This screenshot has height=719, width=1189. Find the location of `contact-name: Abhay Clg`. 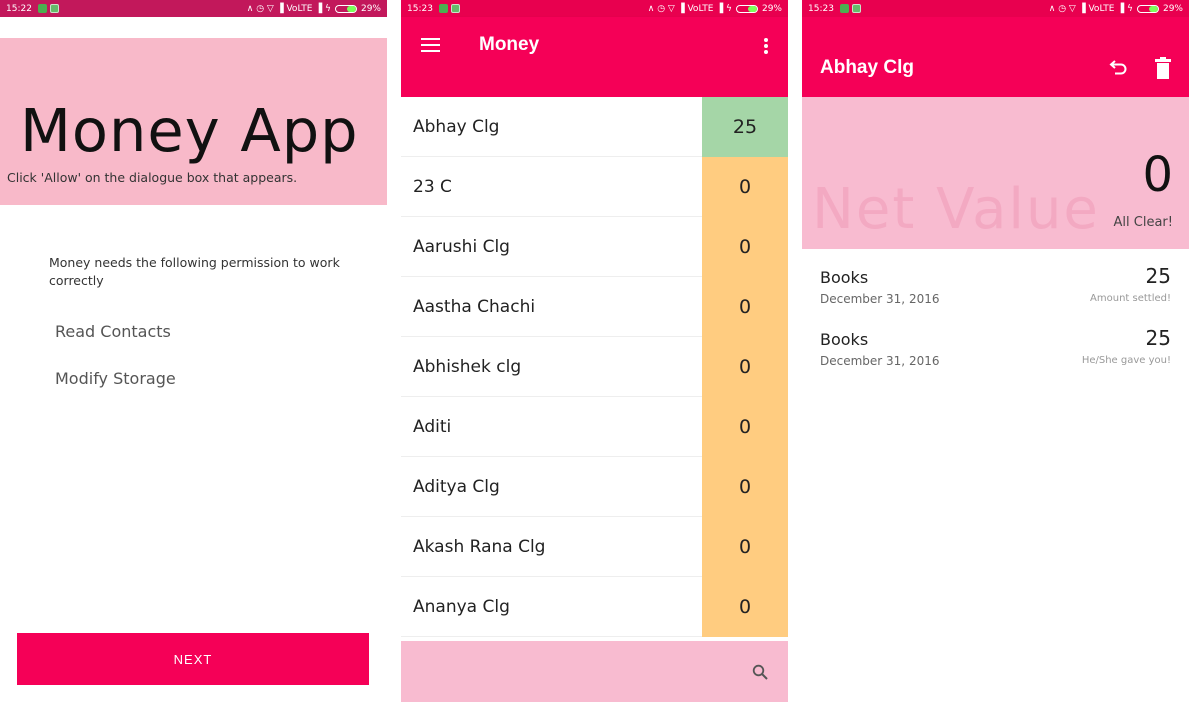

contact-name: Abhay Clg is located at coordinates (456, 127).